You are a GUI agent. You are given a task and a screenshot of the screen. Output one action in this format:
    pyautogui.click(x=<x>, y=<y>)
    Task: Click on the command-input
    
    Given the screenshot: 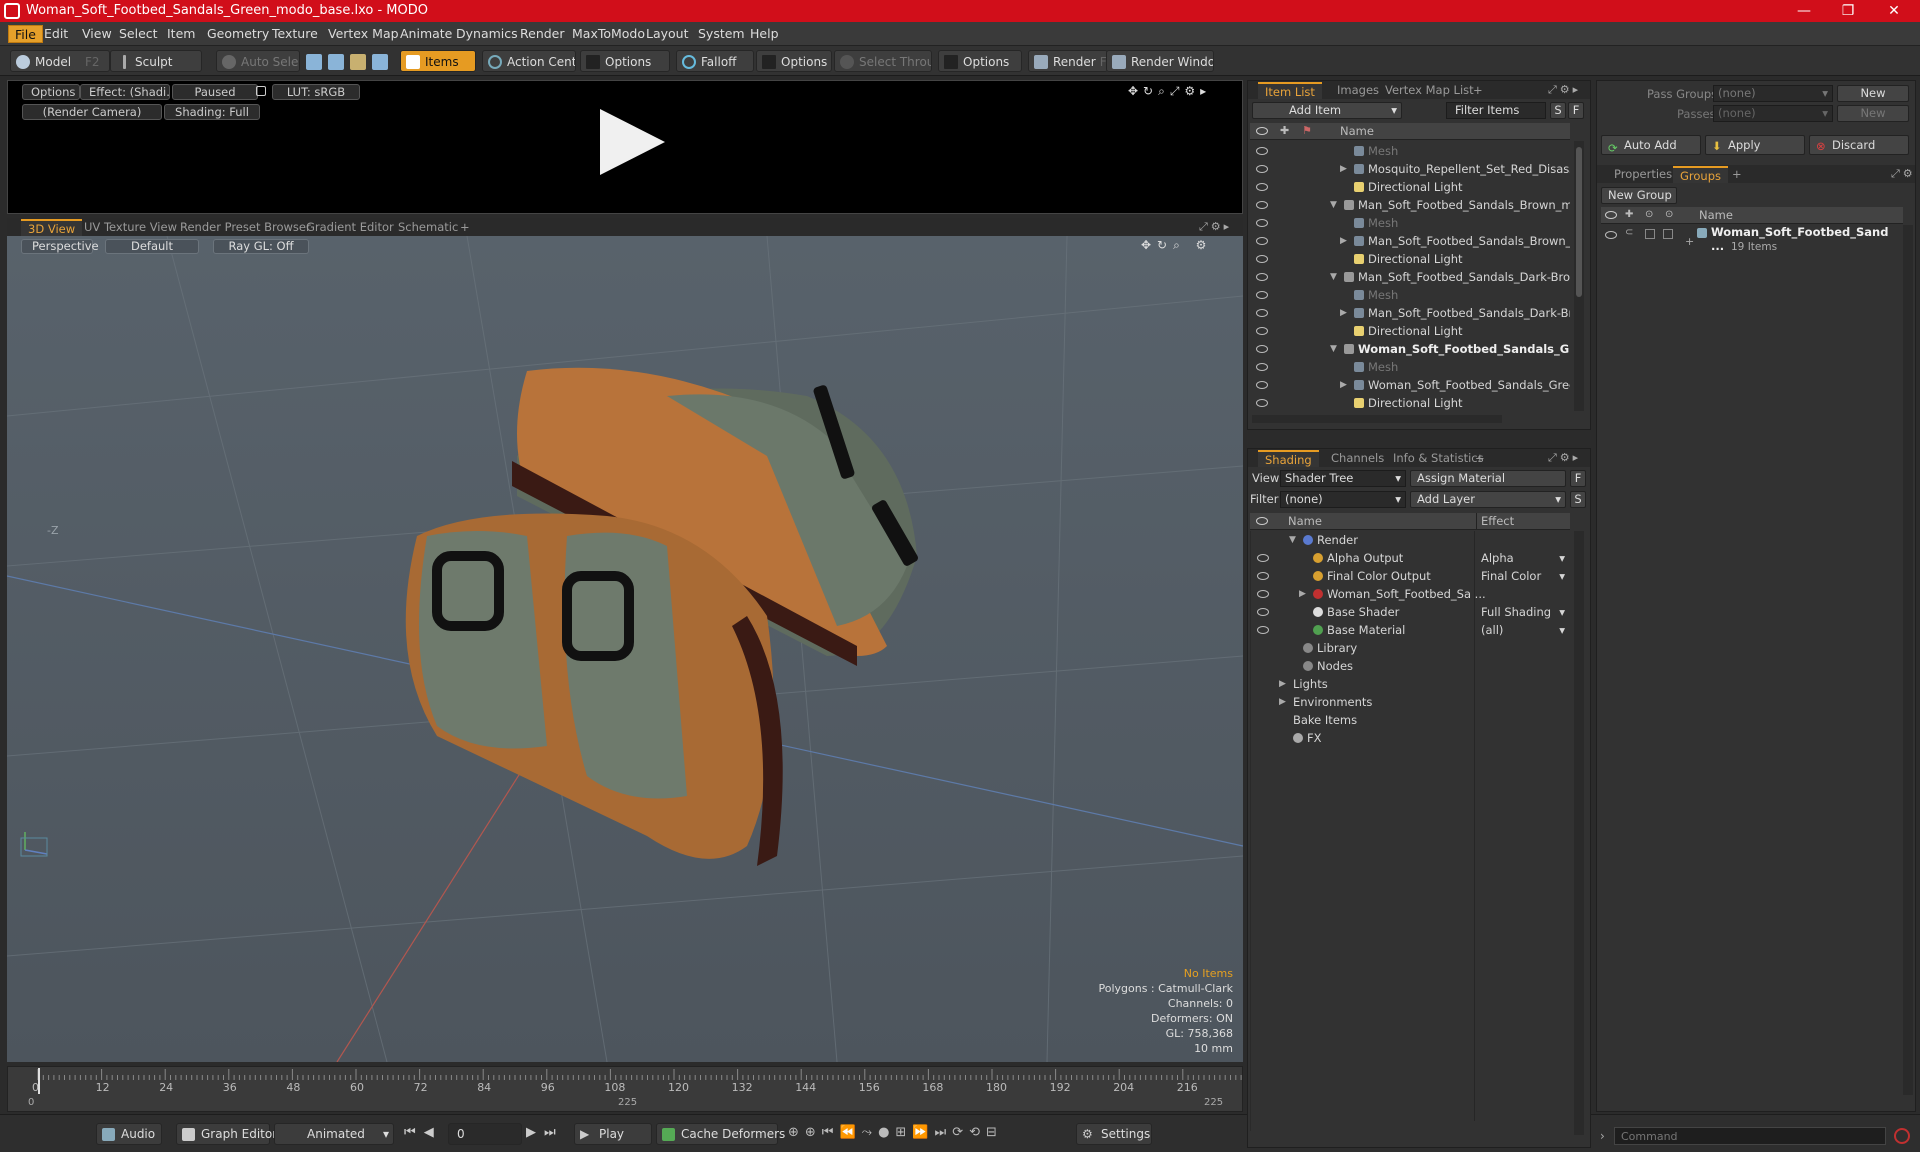 What is the action you would take?
    pyautogui.click(x=1750, y=1136)
    